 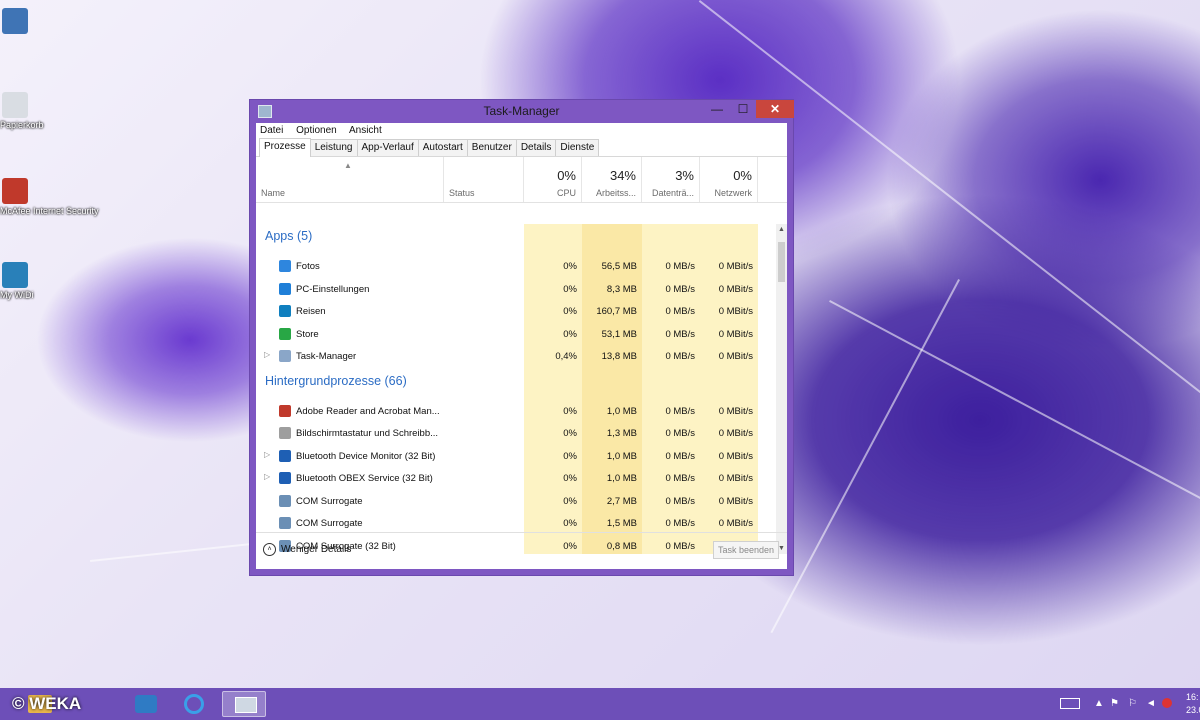 What do you see at coordinates (1114, 703) in the screenshot?
I see `network-tray-icon: ⚑` at bounding box center [1114, 703].